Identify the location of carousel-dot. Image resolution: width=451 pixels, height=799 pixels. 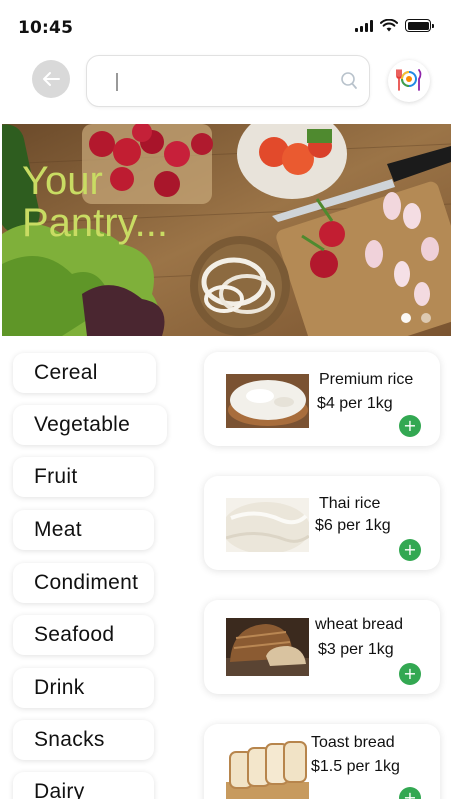
(426, 318).